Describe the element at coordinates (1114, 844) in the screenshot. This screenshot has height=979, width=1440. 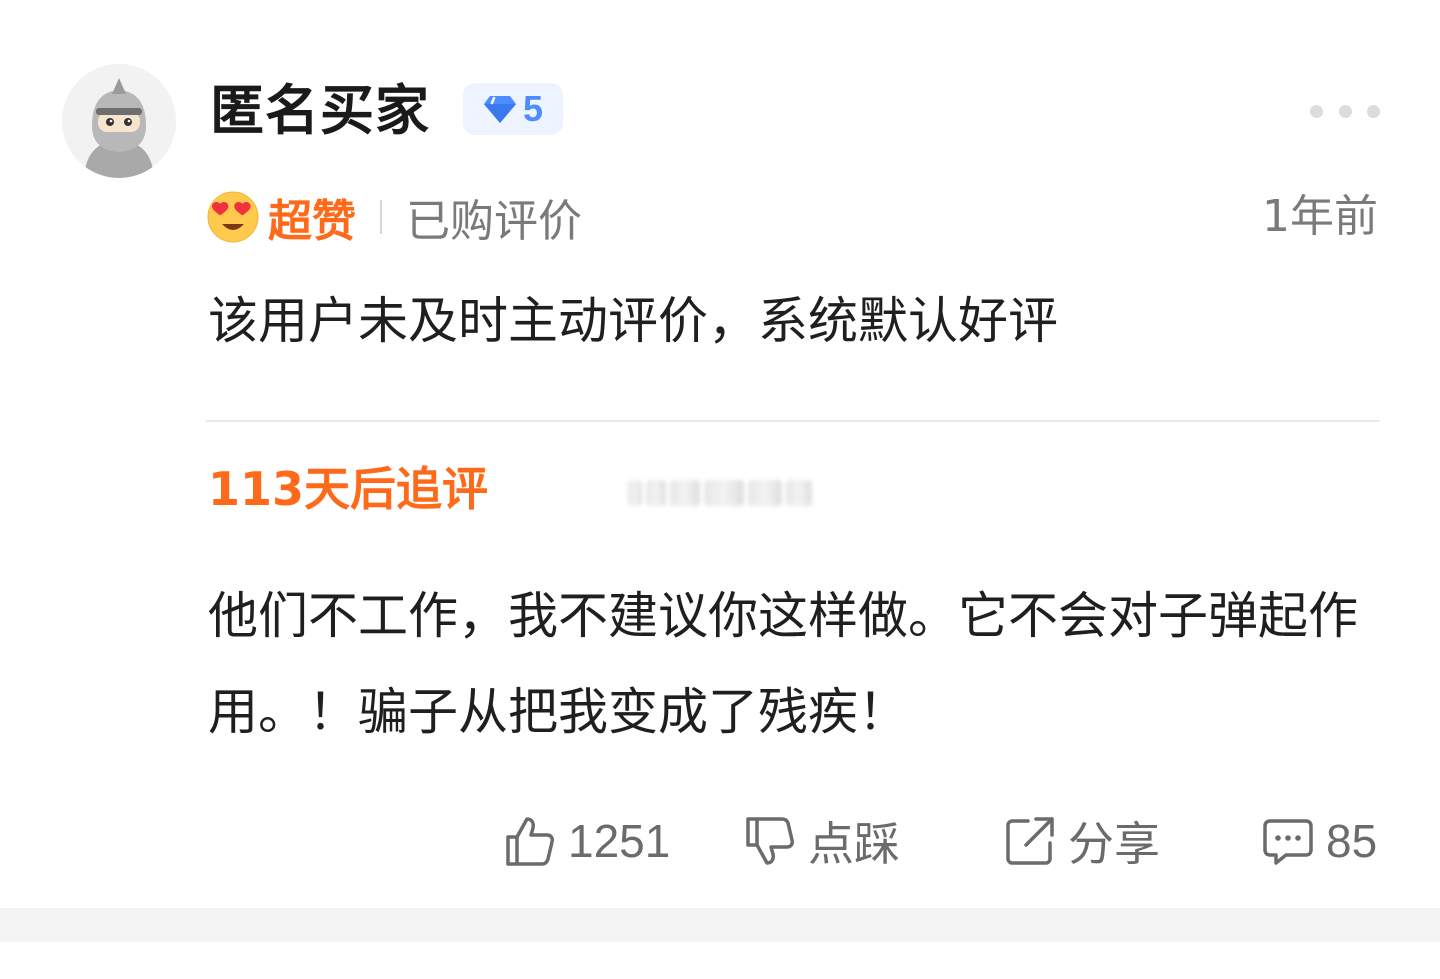
I see `share-label: 分享` at that location.